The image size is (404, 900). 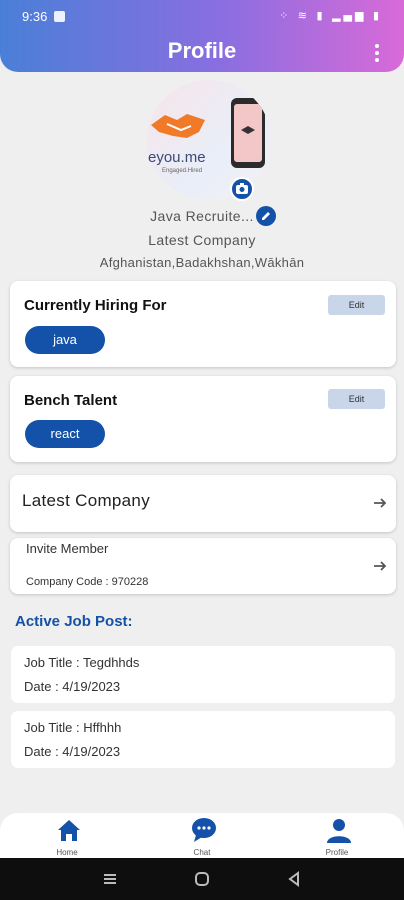 I want to click on nav-profile-label: Profile, so click(x=337, y=852).